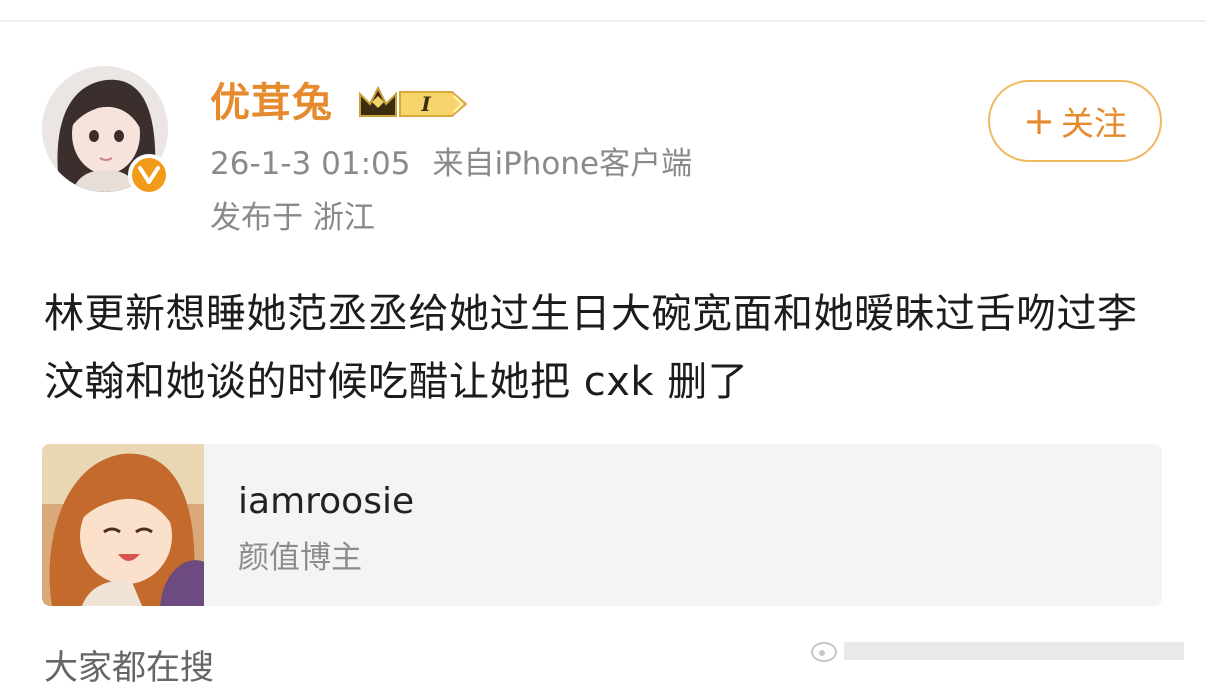  Describe the element at coordinates (603, 21) in the screenshot. I see `top-divider` at that location.